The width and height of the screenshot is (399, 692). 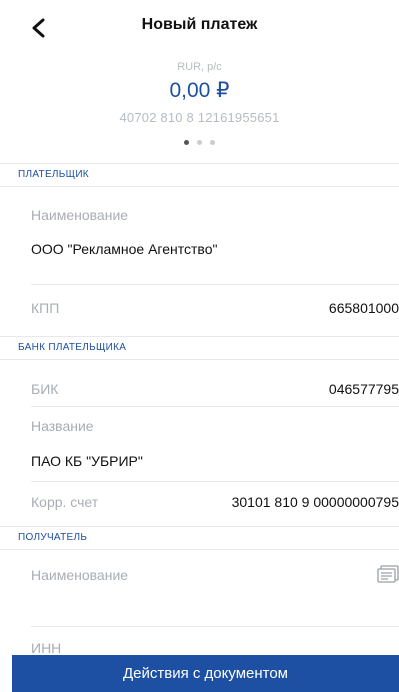 What do you see at coordinates (45, 389) in the screenshot?
I see `bank-bik-label: БИК` at bounding box center [45, 389].